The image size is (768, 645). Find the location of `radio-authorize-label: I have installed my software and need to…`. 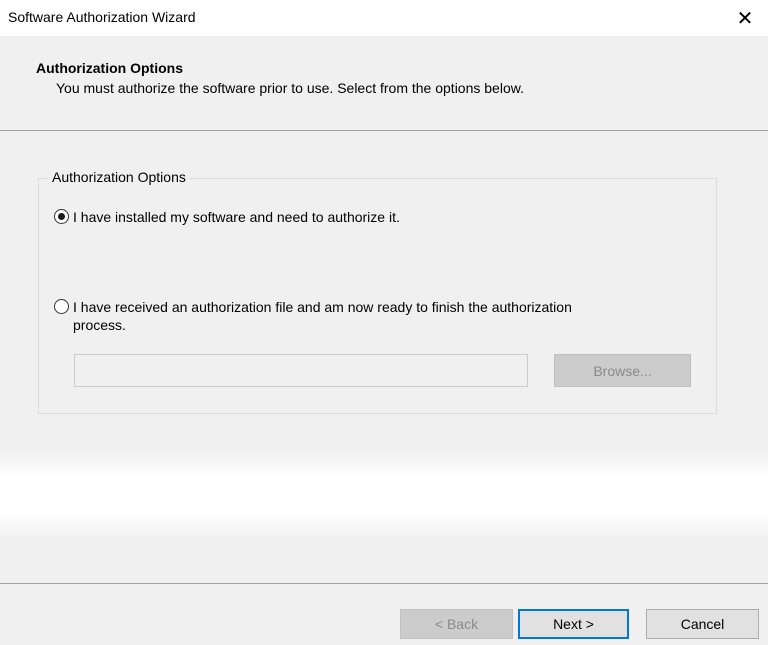

radio-authorize-label: I have installed my software and need to… is located at coordinates (236, 217).